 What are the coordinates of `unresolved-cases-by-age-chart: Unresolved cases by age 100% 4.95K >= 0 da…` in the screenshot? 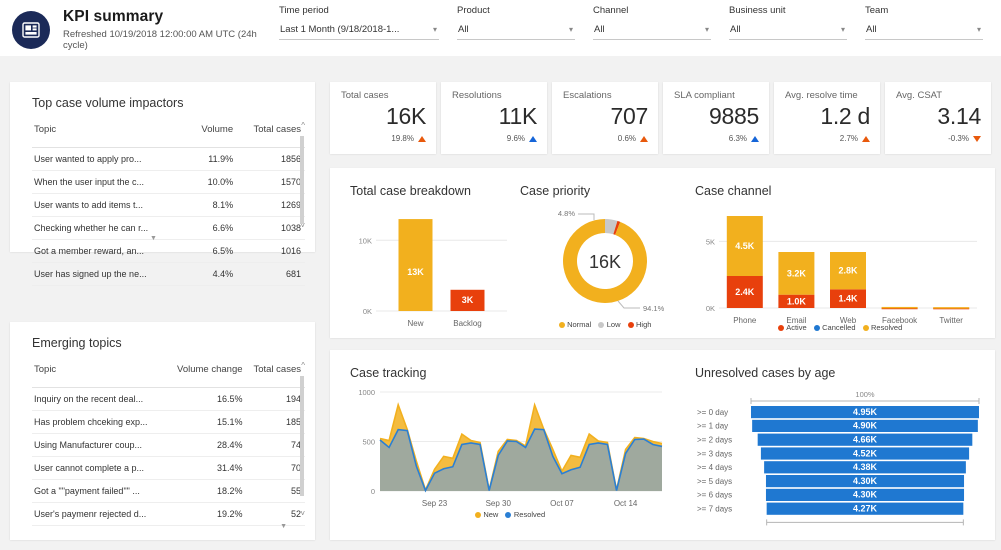 It's located at (840, 445).